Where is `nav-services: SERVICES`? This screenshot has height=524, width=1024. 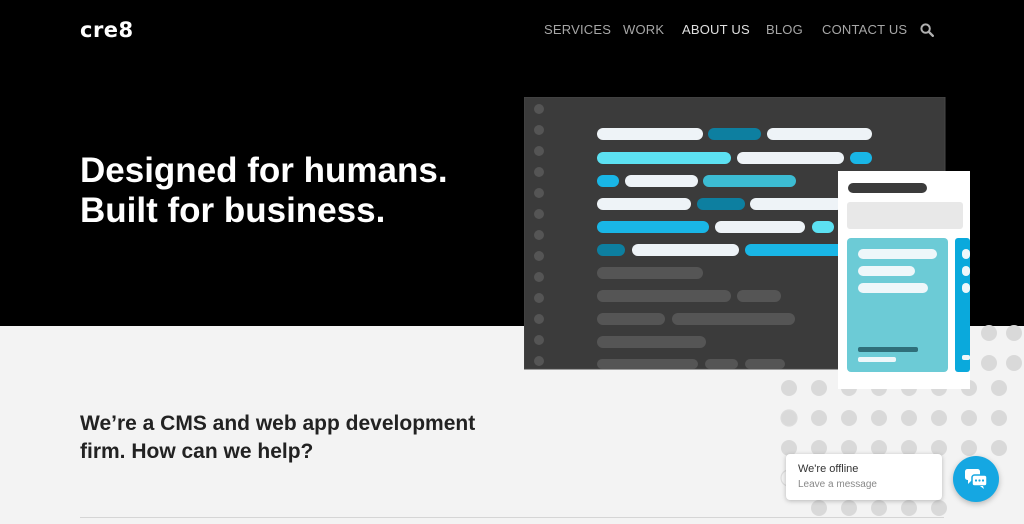 nav-services: SERVICES is located at coordinates (577, 29).